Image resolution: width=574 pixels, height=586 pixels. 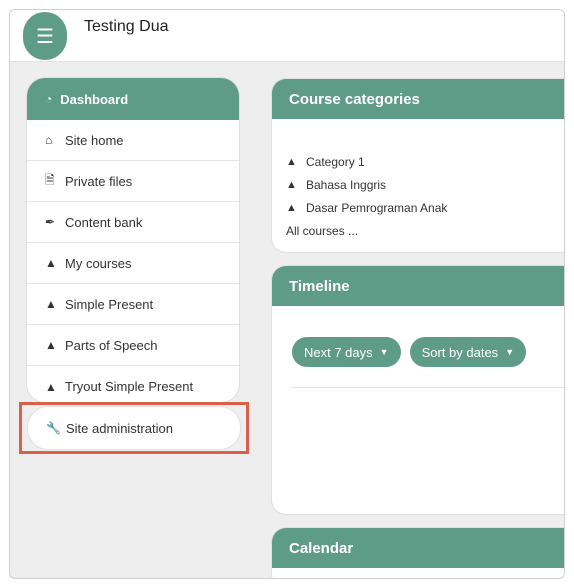 I want to click on nav-item-tryout-simple-present: ▲ Tryout Simple Present, so click(x=133, y=384).